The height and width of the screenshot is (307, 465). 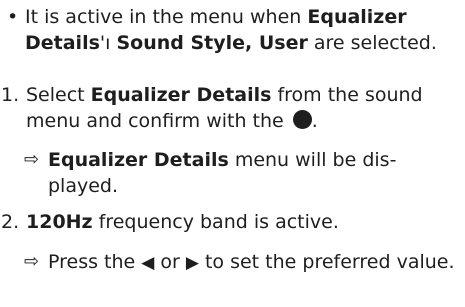 What do you see at coordinates (181, 95) in the screenshot?
I see `step-1-bold: Equalizer Details` at bounding box center [181, 95].